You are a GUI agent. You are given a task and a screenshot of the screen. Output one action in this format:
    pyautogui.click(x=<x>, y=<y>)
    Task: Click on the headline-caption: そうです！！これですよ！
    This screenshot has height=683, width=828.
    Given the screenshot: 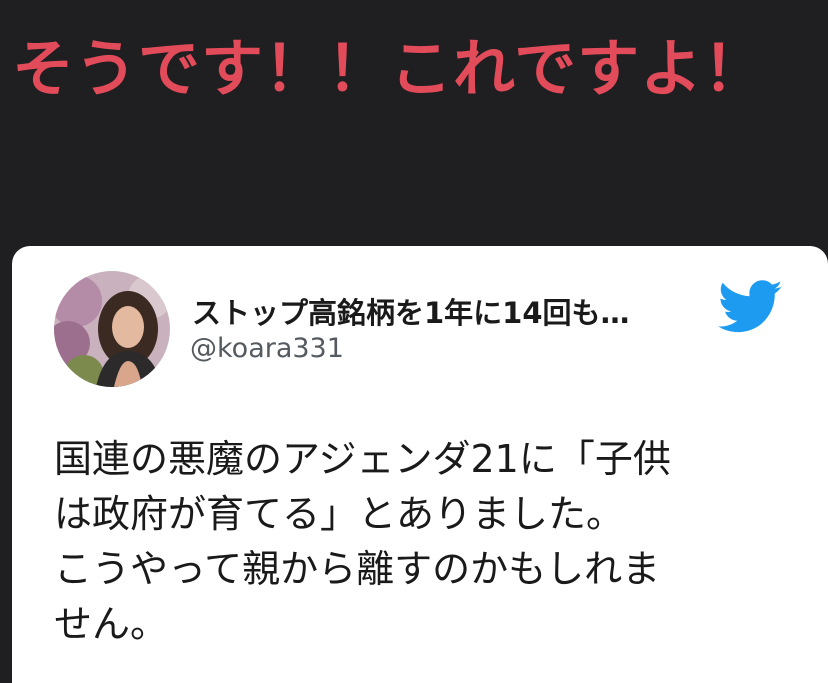 What is the action you would take?
    pyautogui.click(x=389, y=68)
    